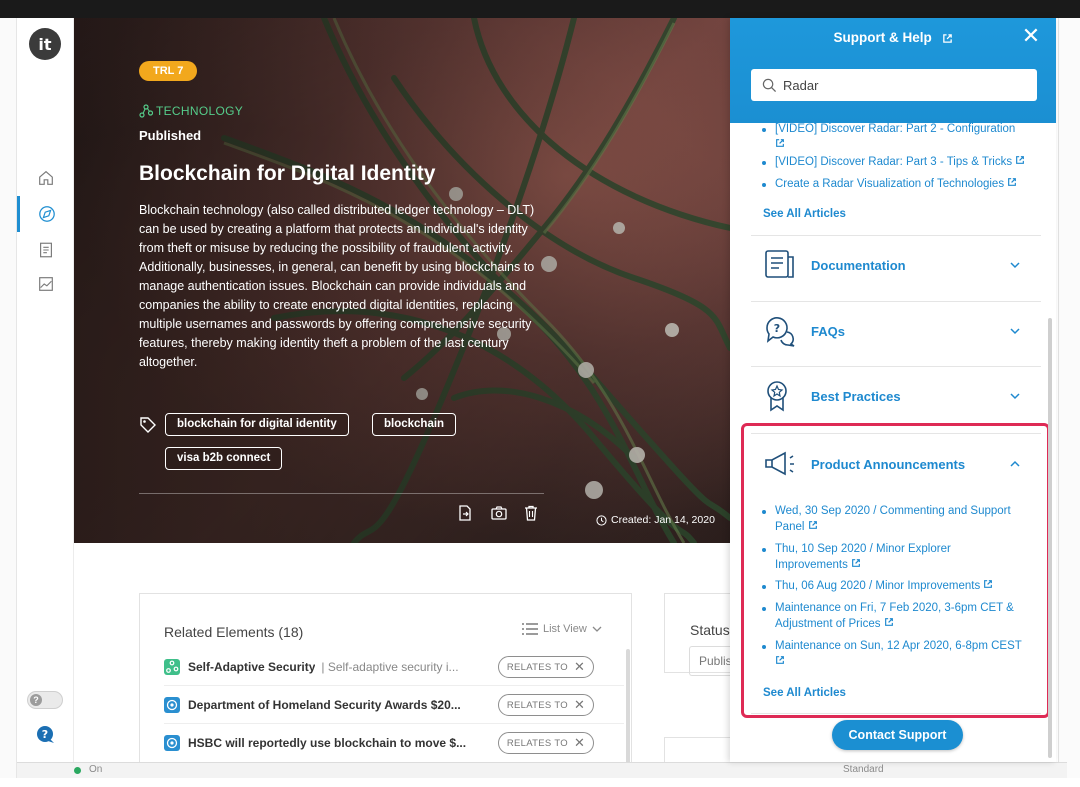 This screenshot has width=1080, height=787. I want to click on status-dot, so click(77, 770).